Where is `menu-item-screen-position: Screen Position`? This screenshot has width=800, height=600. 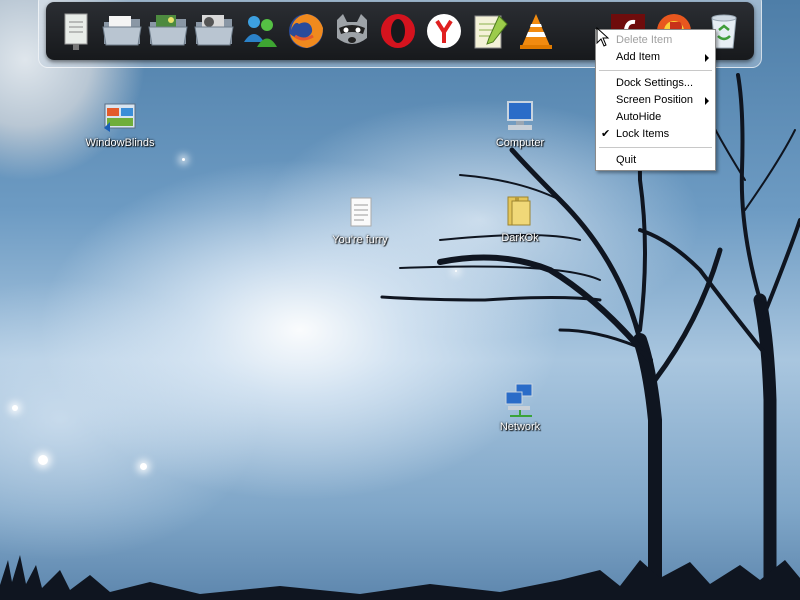 menu-item-screen-position: Screen Position is located at coordinates (655, 100).